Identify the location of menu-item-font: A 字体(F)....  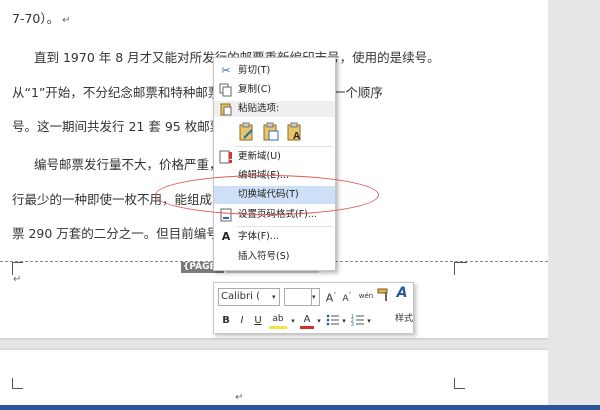
(274, 237).